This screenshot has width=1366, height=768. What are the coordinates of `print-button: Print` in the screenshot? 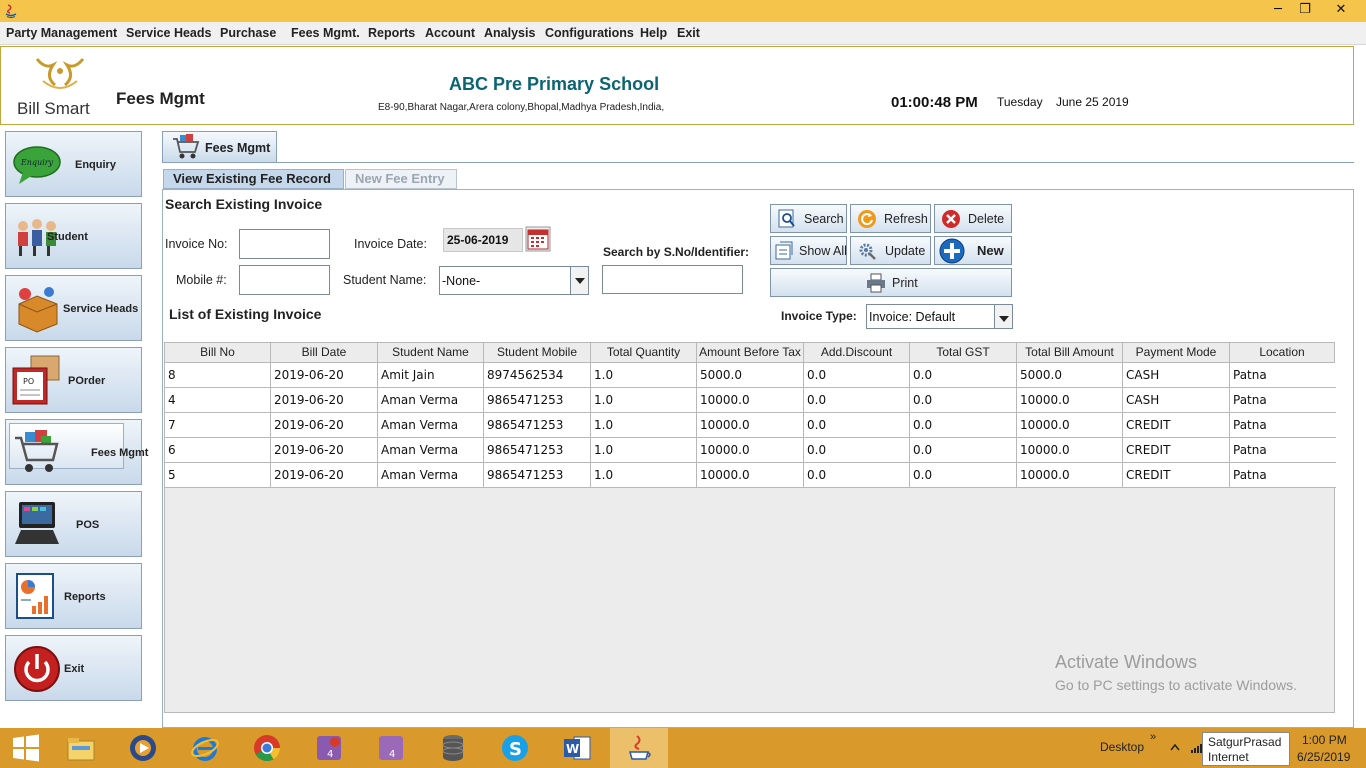 It's located at (891, 282).